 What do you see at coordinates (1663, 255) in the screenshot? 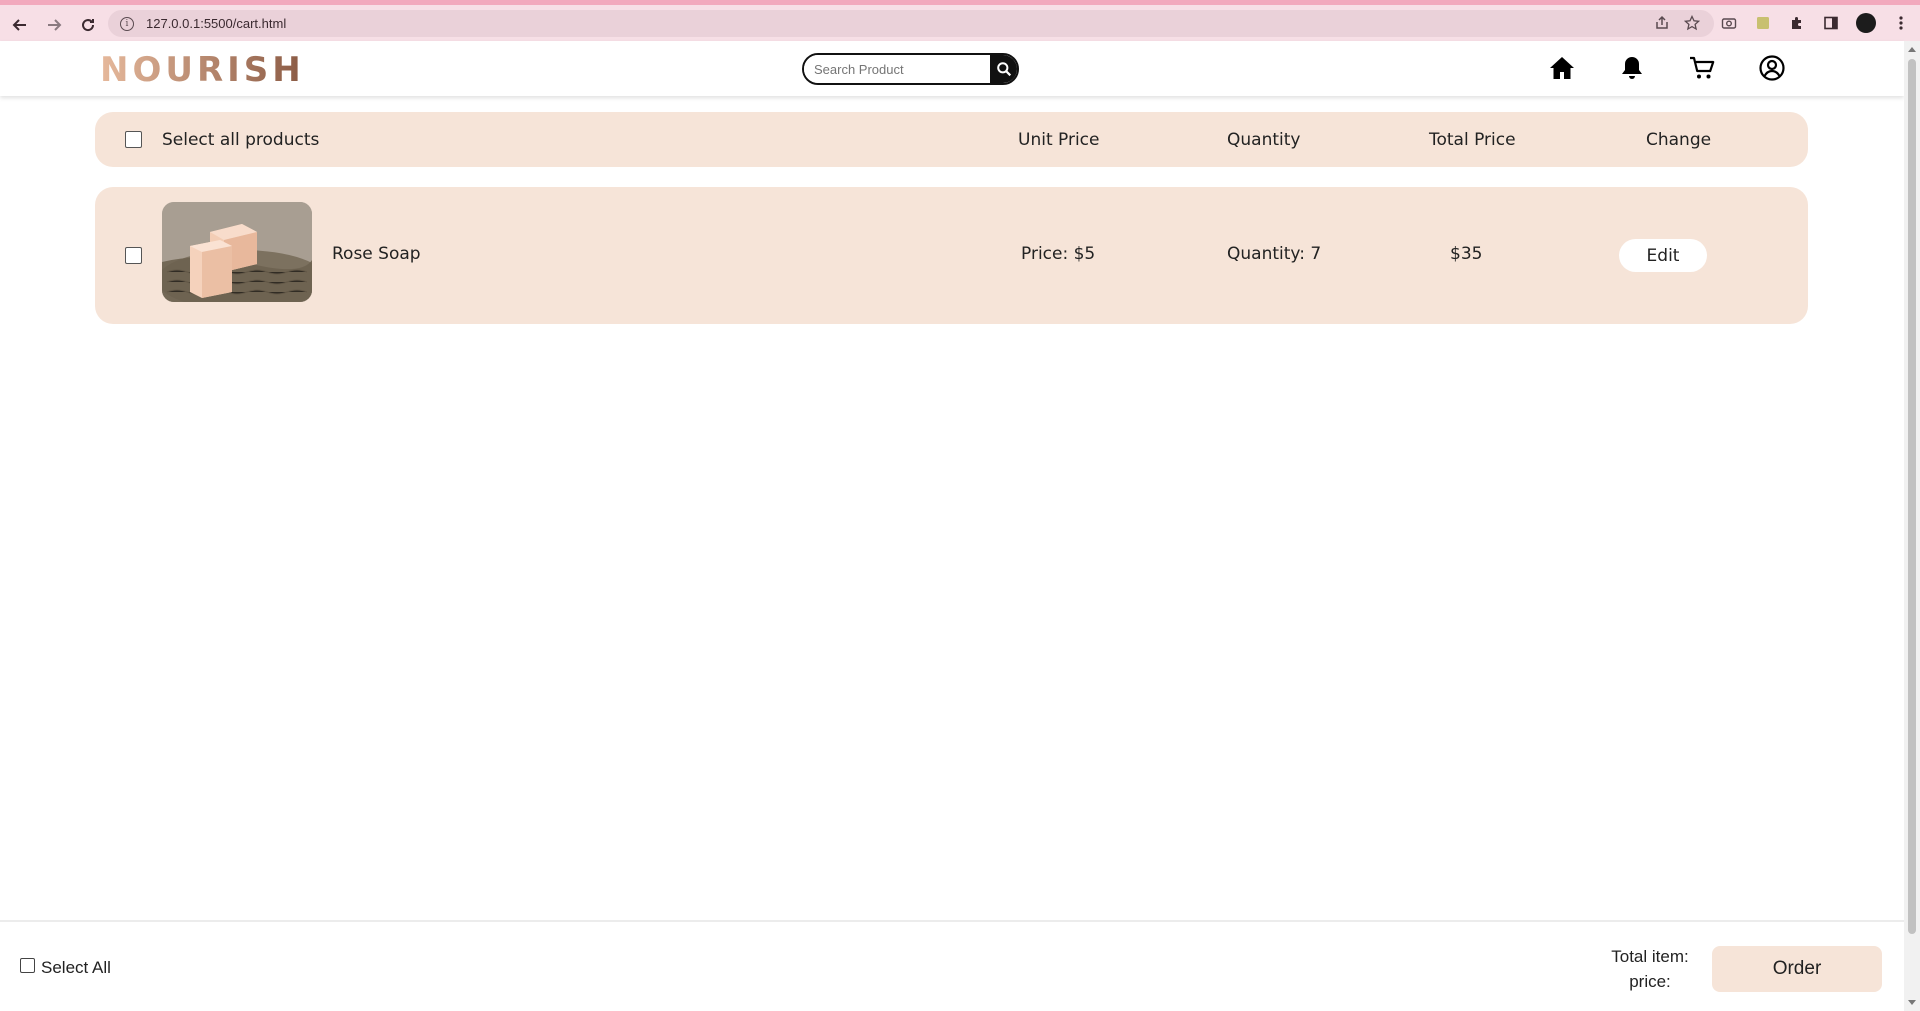
I see `edit-button: Edit` at bounding box center [1663, 255].